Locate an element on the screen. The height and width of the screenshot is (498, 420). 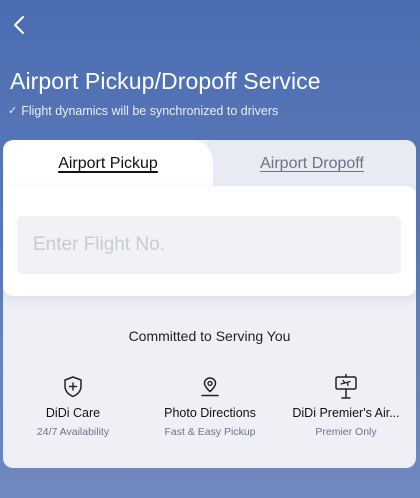
check-icon: ✓ is located at coordinates (13, 110).